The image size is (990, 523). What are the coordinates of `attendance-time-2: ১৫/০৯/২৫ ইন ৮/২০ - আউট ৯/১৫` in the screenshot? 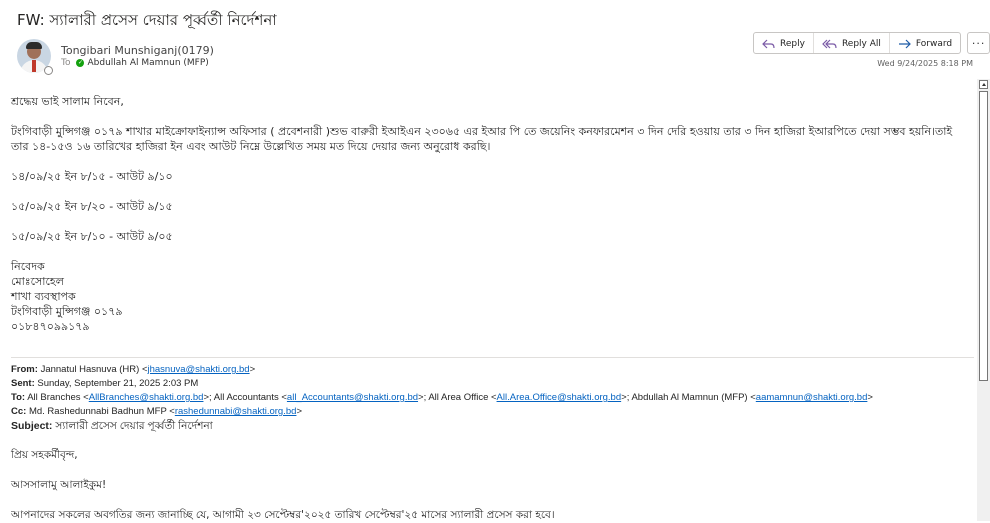 It's located at (92, 206).